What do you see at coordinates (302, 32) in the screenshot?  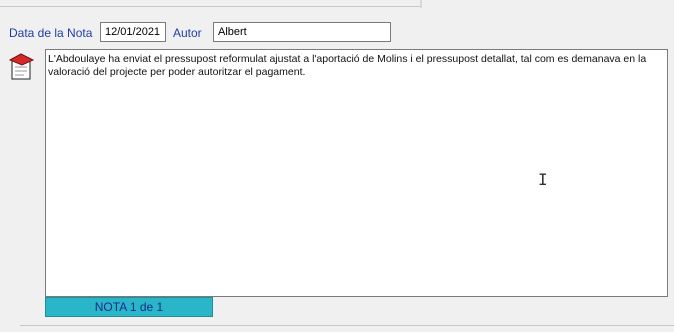 I see `author-field` at bounding box center [302, 32].